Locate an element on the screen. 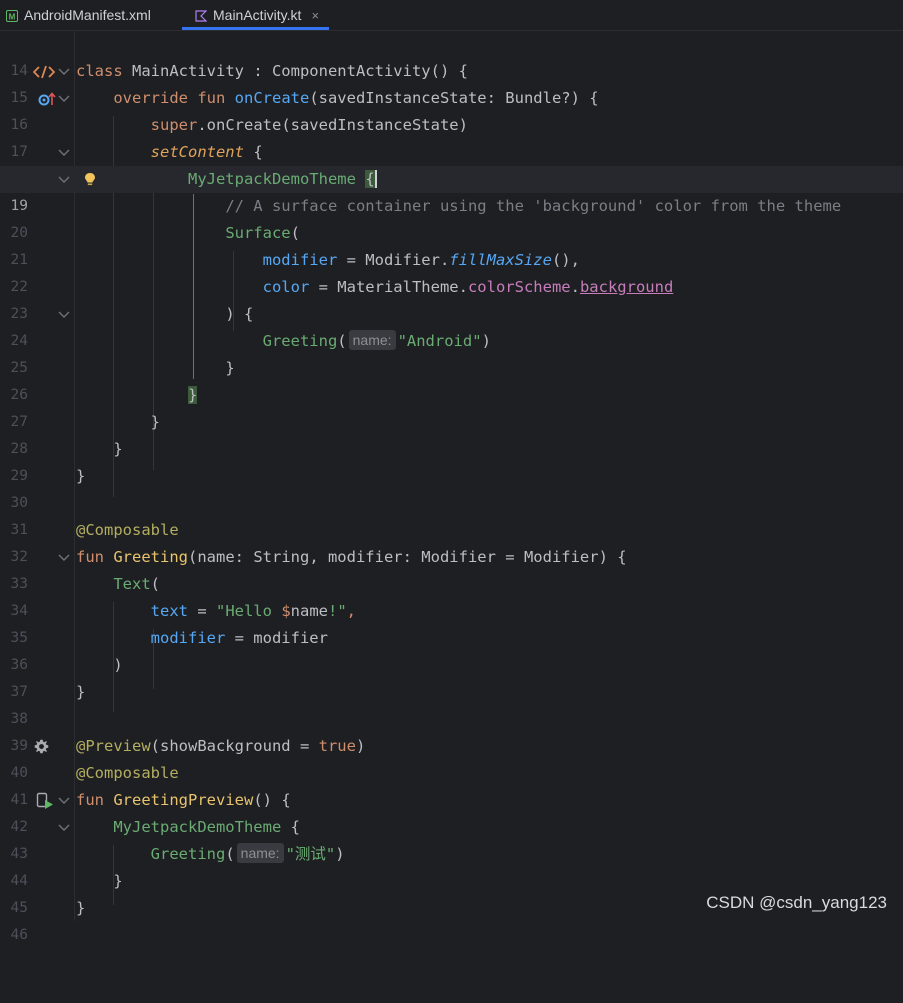  code-line: 36 modifier = modifier is located at coordinates (451, 649).